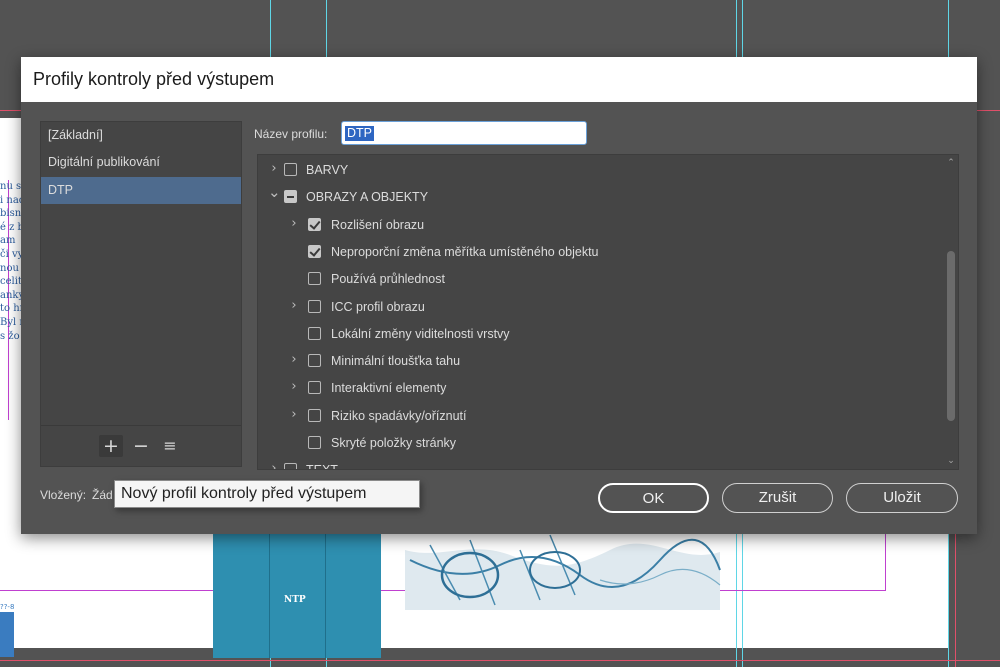 This screenshot has height=667, width=1000. Describe the element at coordinates (10, 336) in the screenshot. I see `text-line: s žo` at that location.